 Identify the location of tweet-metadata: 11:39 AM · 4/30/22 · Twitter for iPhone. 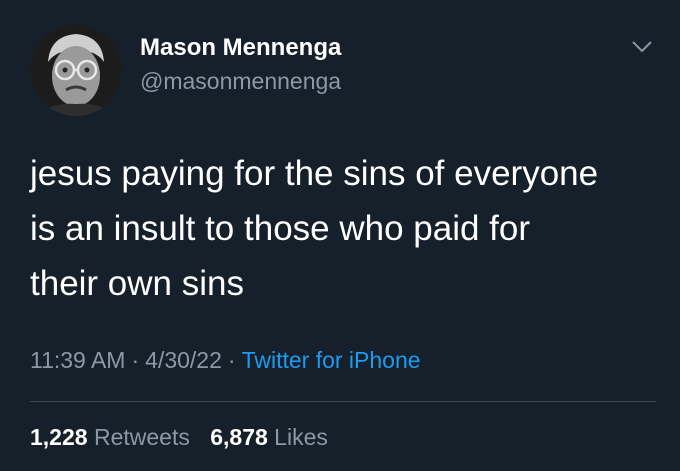
(225, 360).